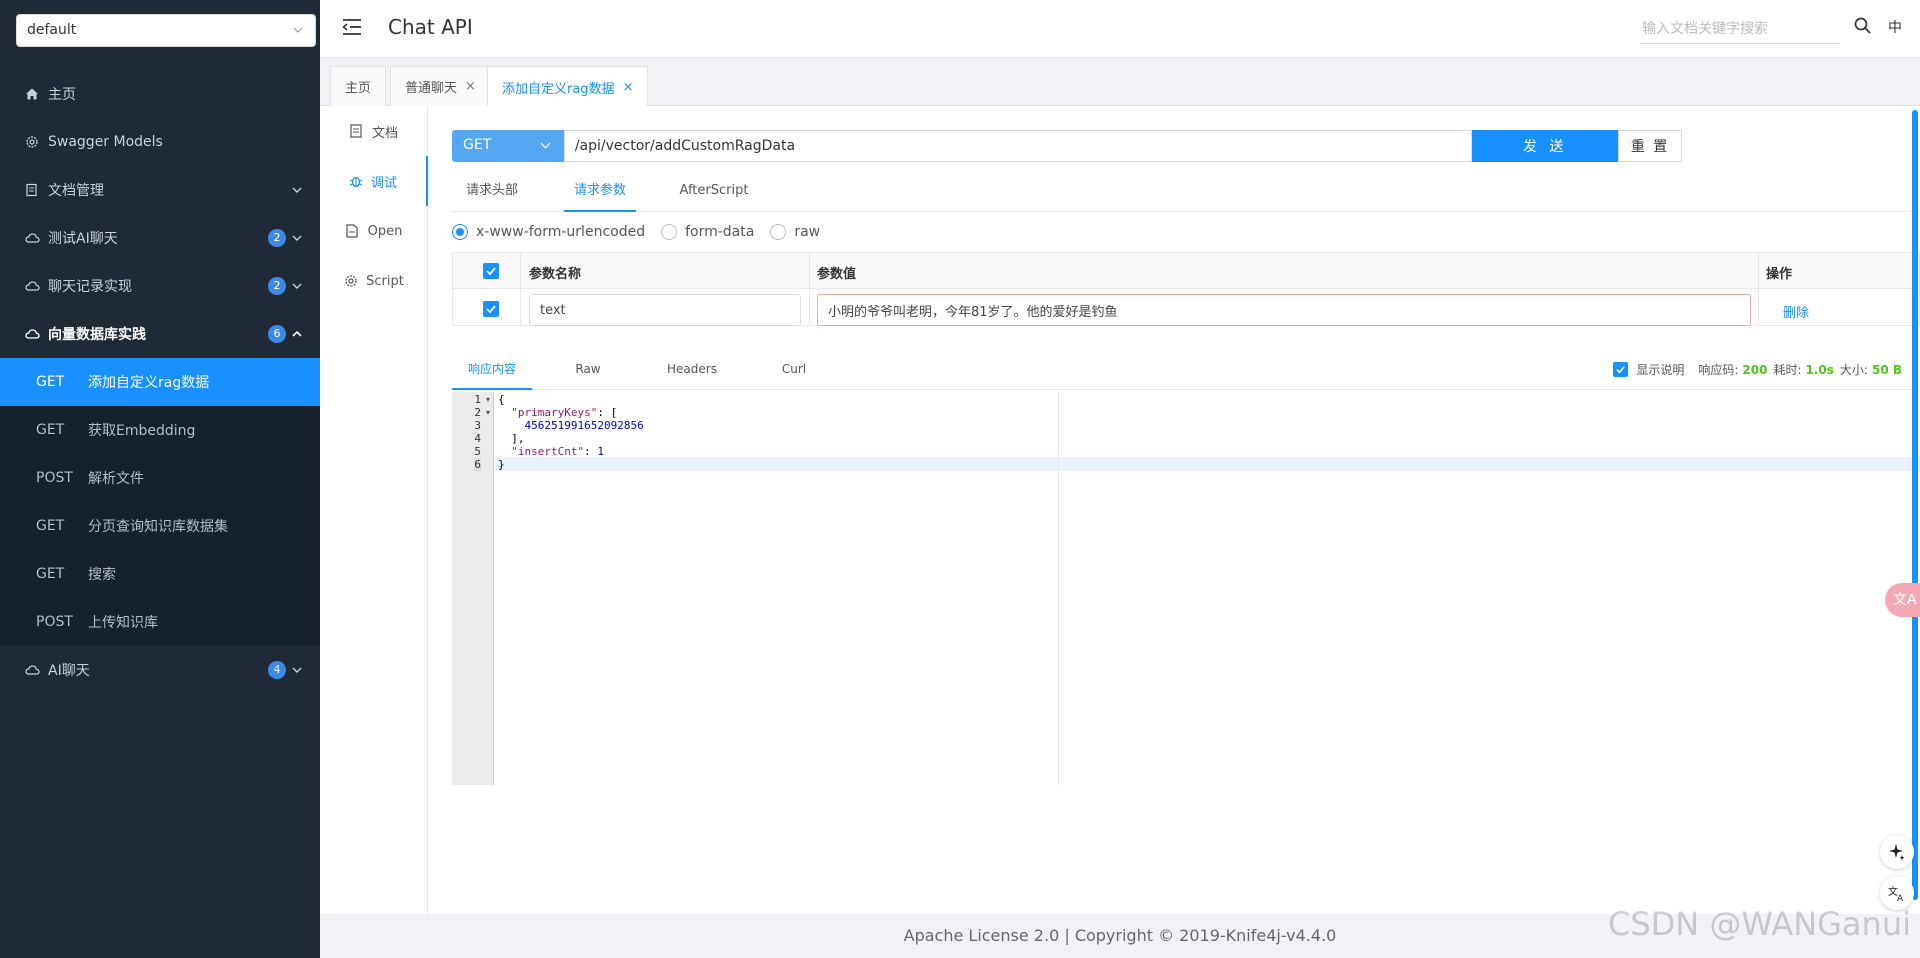 The width and height of the screenshot is (1920, 958). What do you see at coordinates (277, 670) in the screenshot?
I see `count-badge: 4` at bounding box center [277, 670].